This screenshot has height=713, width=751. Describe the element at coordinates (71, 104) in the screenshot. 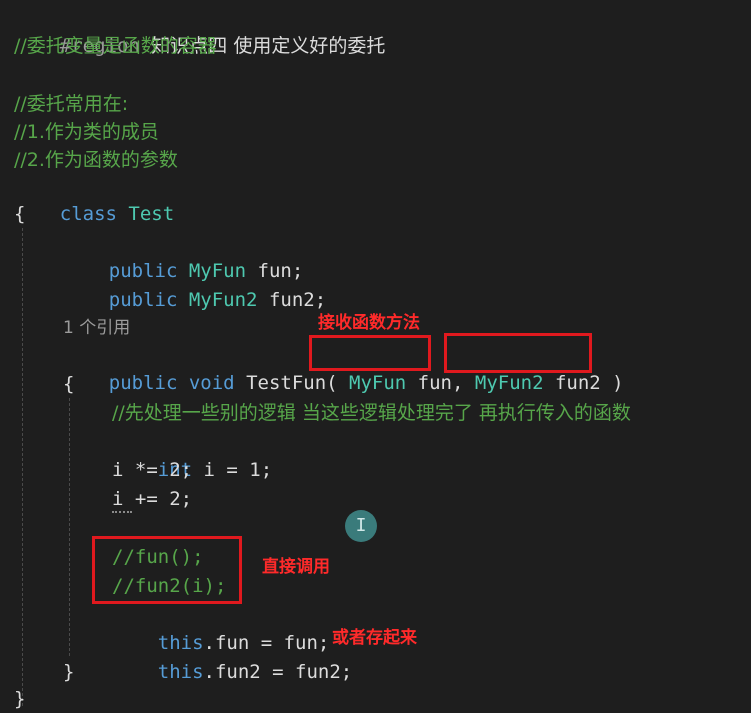

I see `comment-line: //委托常用在:` at that location.